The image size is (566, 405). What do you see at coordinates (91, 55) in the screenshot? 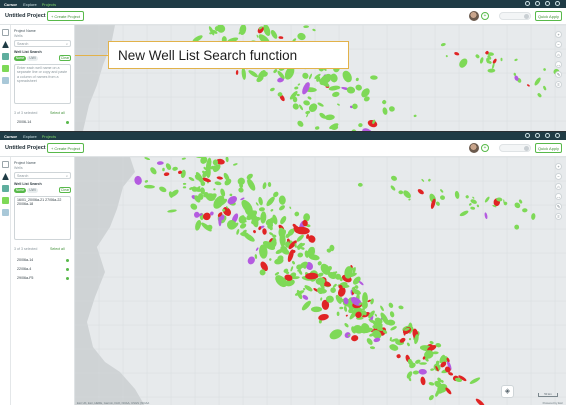
I see `callout-connector` at bounding box center [91, 55].